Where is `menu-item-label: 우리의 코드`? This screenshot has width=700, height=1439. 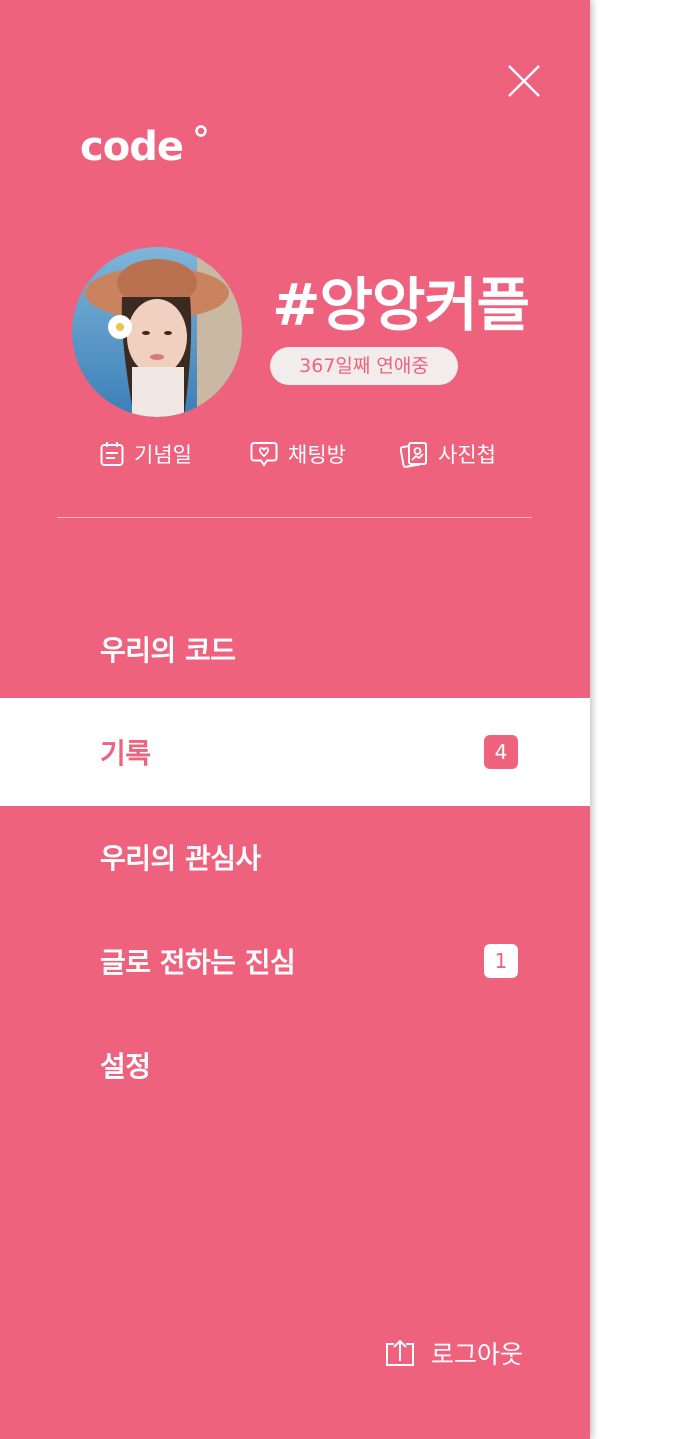
menu-item-label: 우리의 코드 is located at coordinates (168, 650).